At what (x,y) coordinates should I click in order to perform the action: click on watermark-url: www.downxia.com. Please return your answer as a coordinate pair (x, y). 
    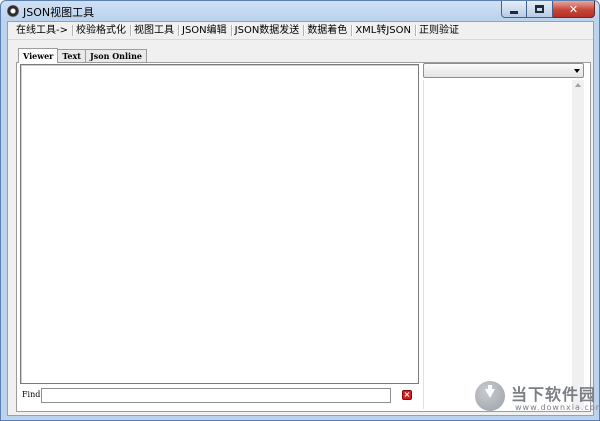
    Looking at the image, I should click on (557, 407).